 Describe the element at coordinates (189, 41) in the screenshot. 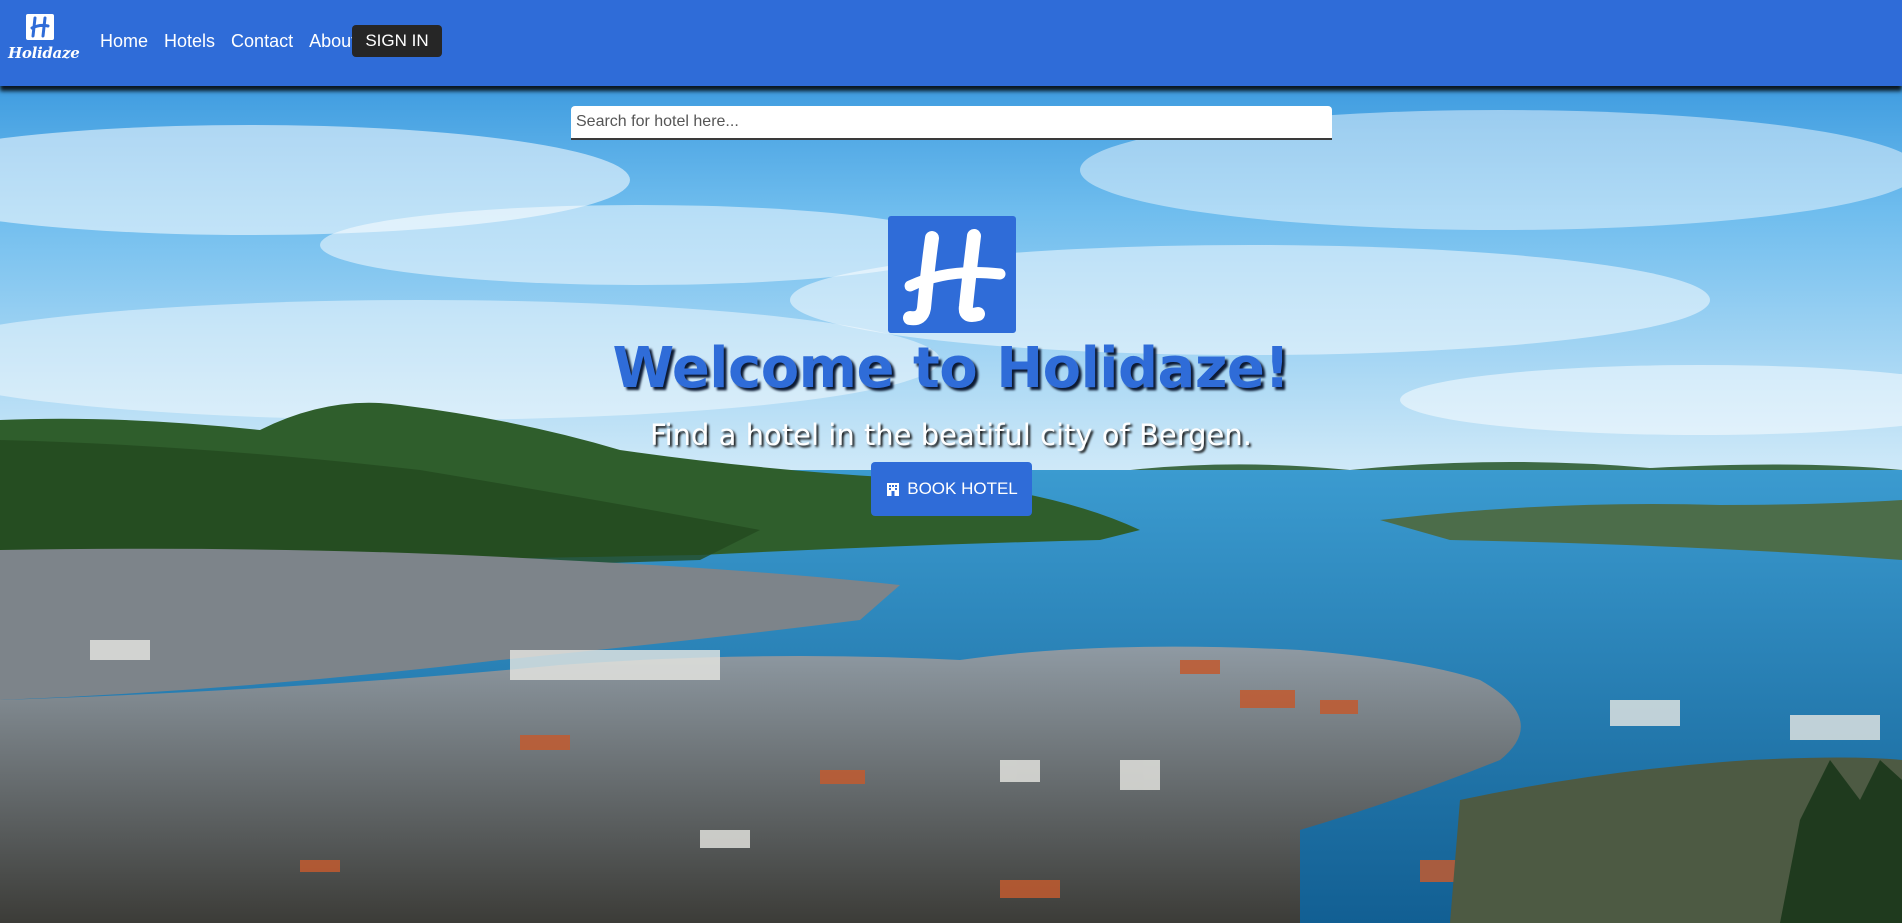

I see `nav-link-hotels: Hotels` at that location.